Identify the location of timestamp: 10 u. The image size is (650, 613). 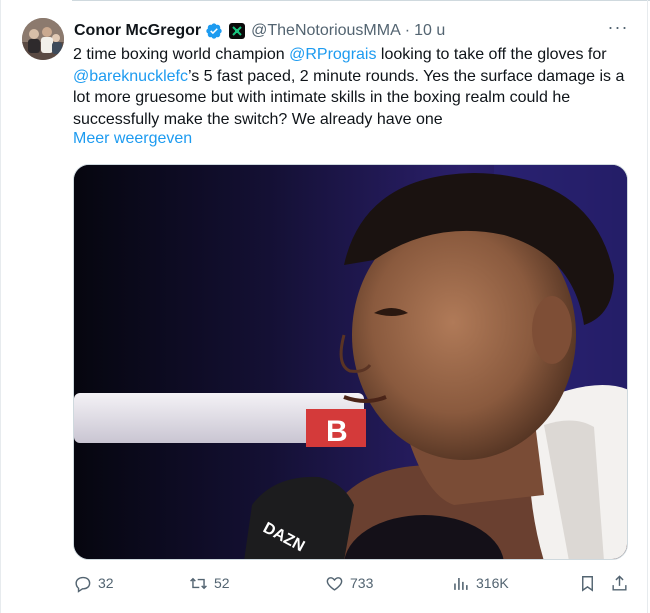
(429, 31).